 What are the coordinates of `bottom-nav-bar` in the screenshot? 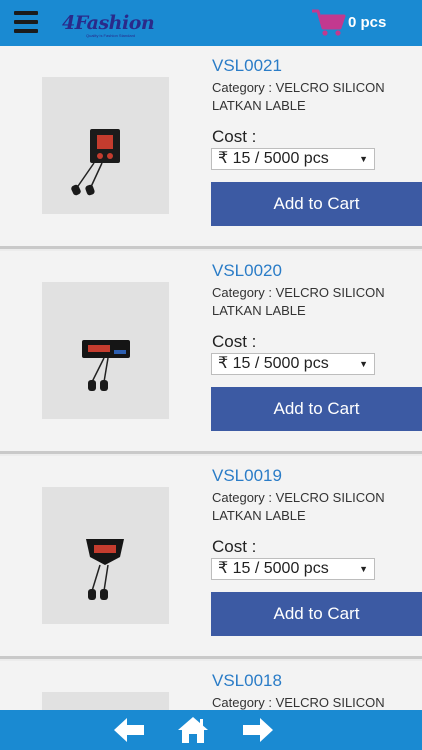 It's located at (211, 730).